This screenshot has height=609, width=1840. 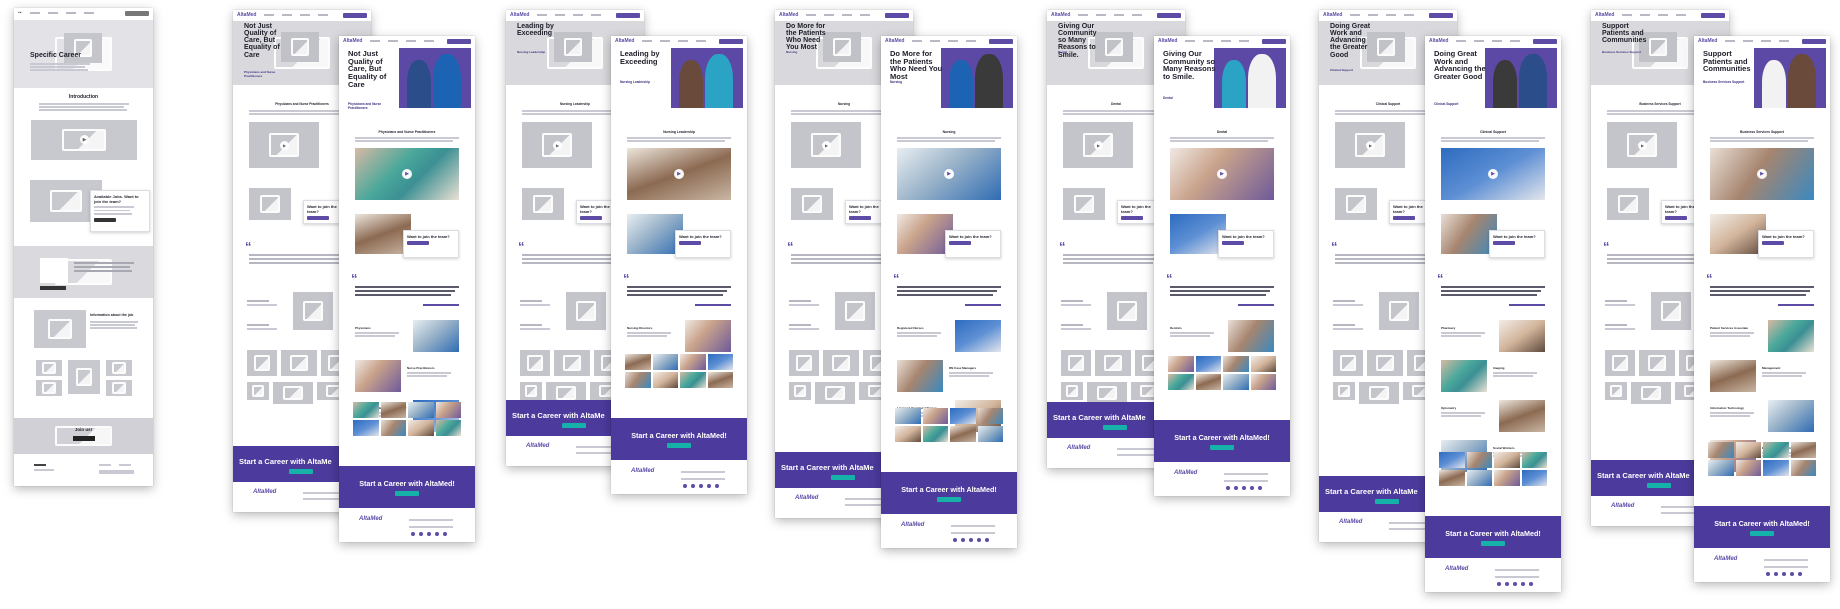 I want to click on wireframe-nav-button, so click(x=137, y=13).